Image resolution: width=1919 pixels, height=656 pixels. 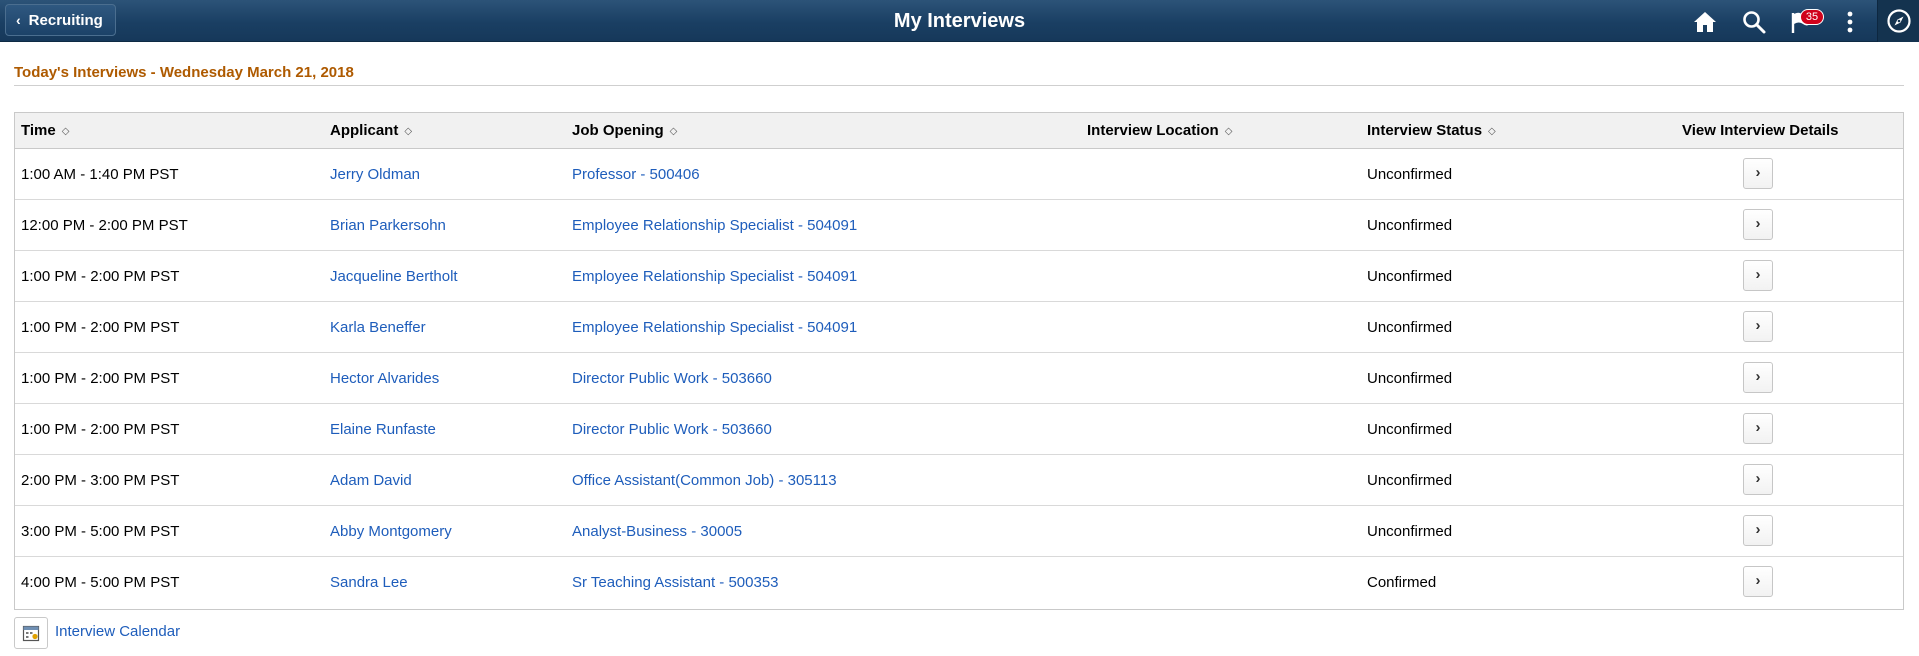 What do you see at coordinates (100, 531) in the screenshot?
I see `cell-time: 3:00 PM - 5:00 PM PST` at bounding box center [100, 531].